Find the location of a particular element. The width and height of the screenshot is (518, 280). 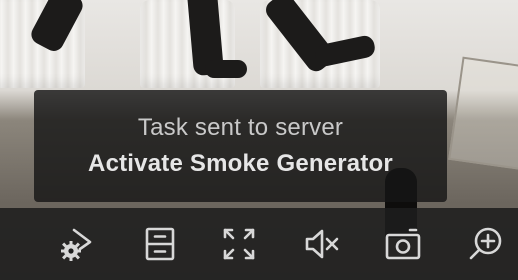

archive-icon is located at coordinates (160, 244).